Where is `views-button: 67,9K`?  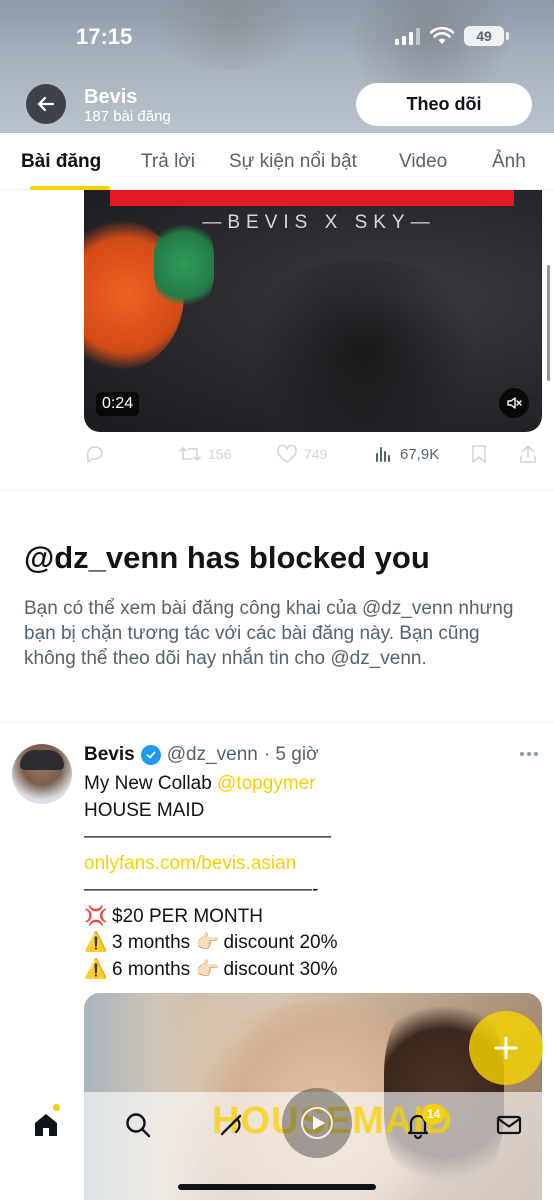 views-button: 67,9K is located at coordinates (406, 454).